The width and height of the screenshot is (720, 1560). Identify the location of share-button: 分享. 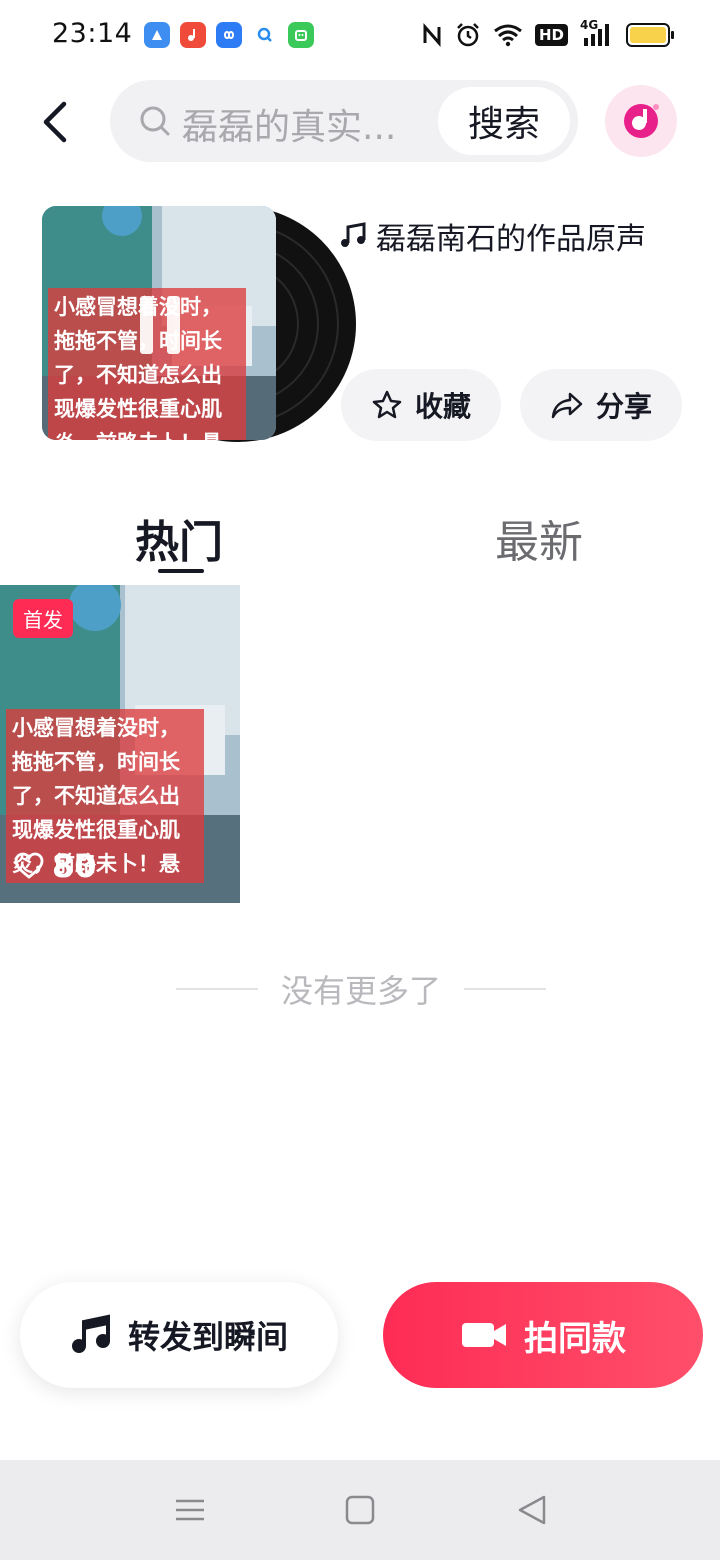
(601, 405).